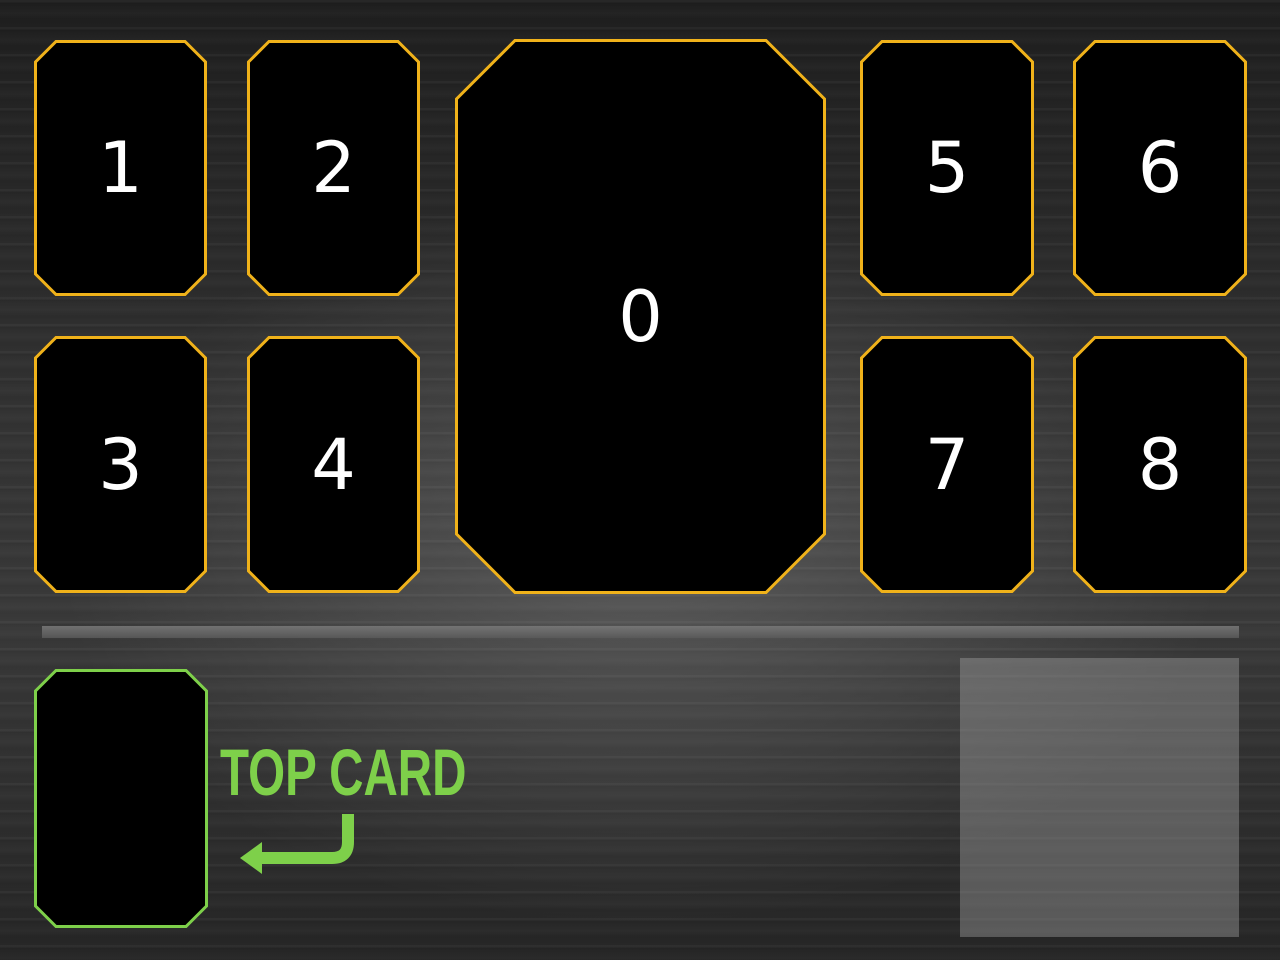 This screenshot has width=1280, height=960. What do you see at coordinates (1099, 797) in the screenshot?
I see `discard-area` at bounding box center [1099, 797].